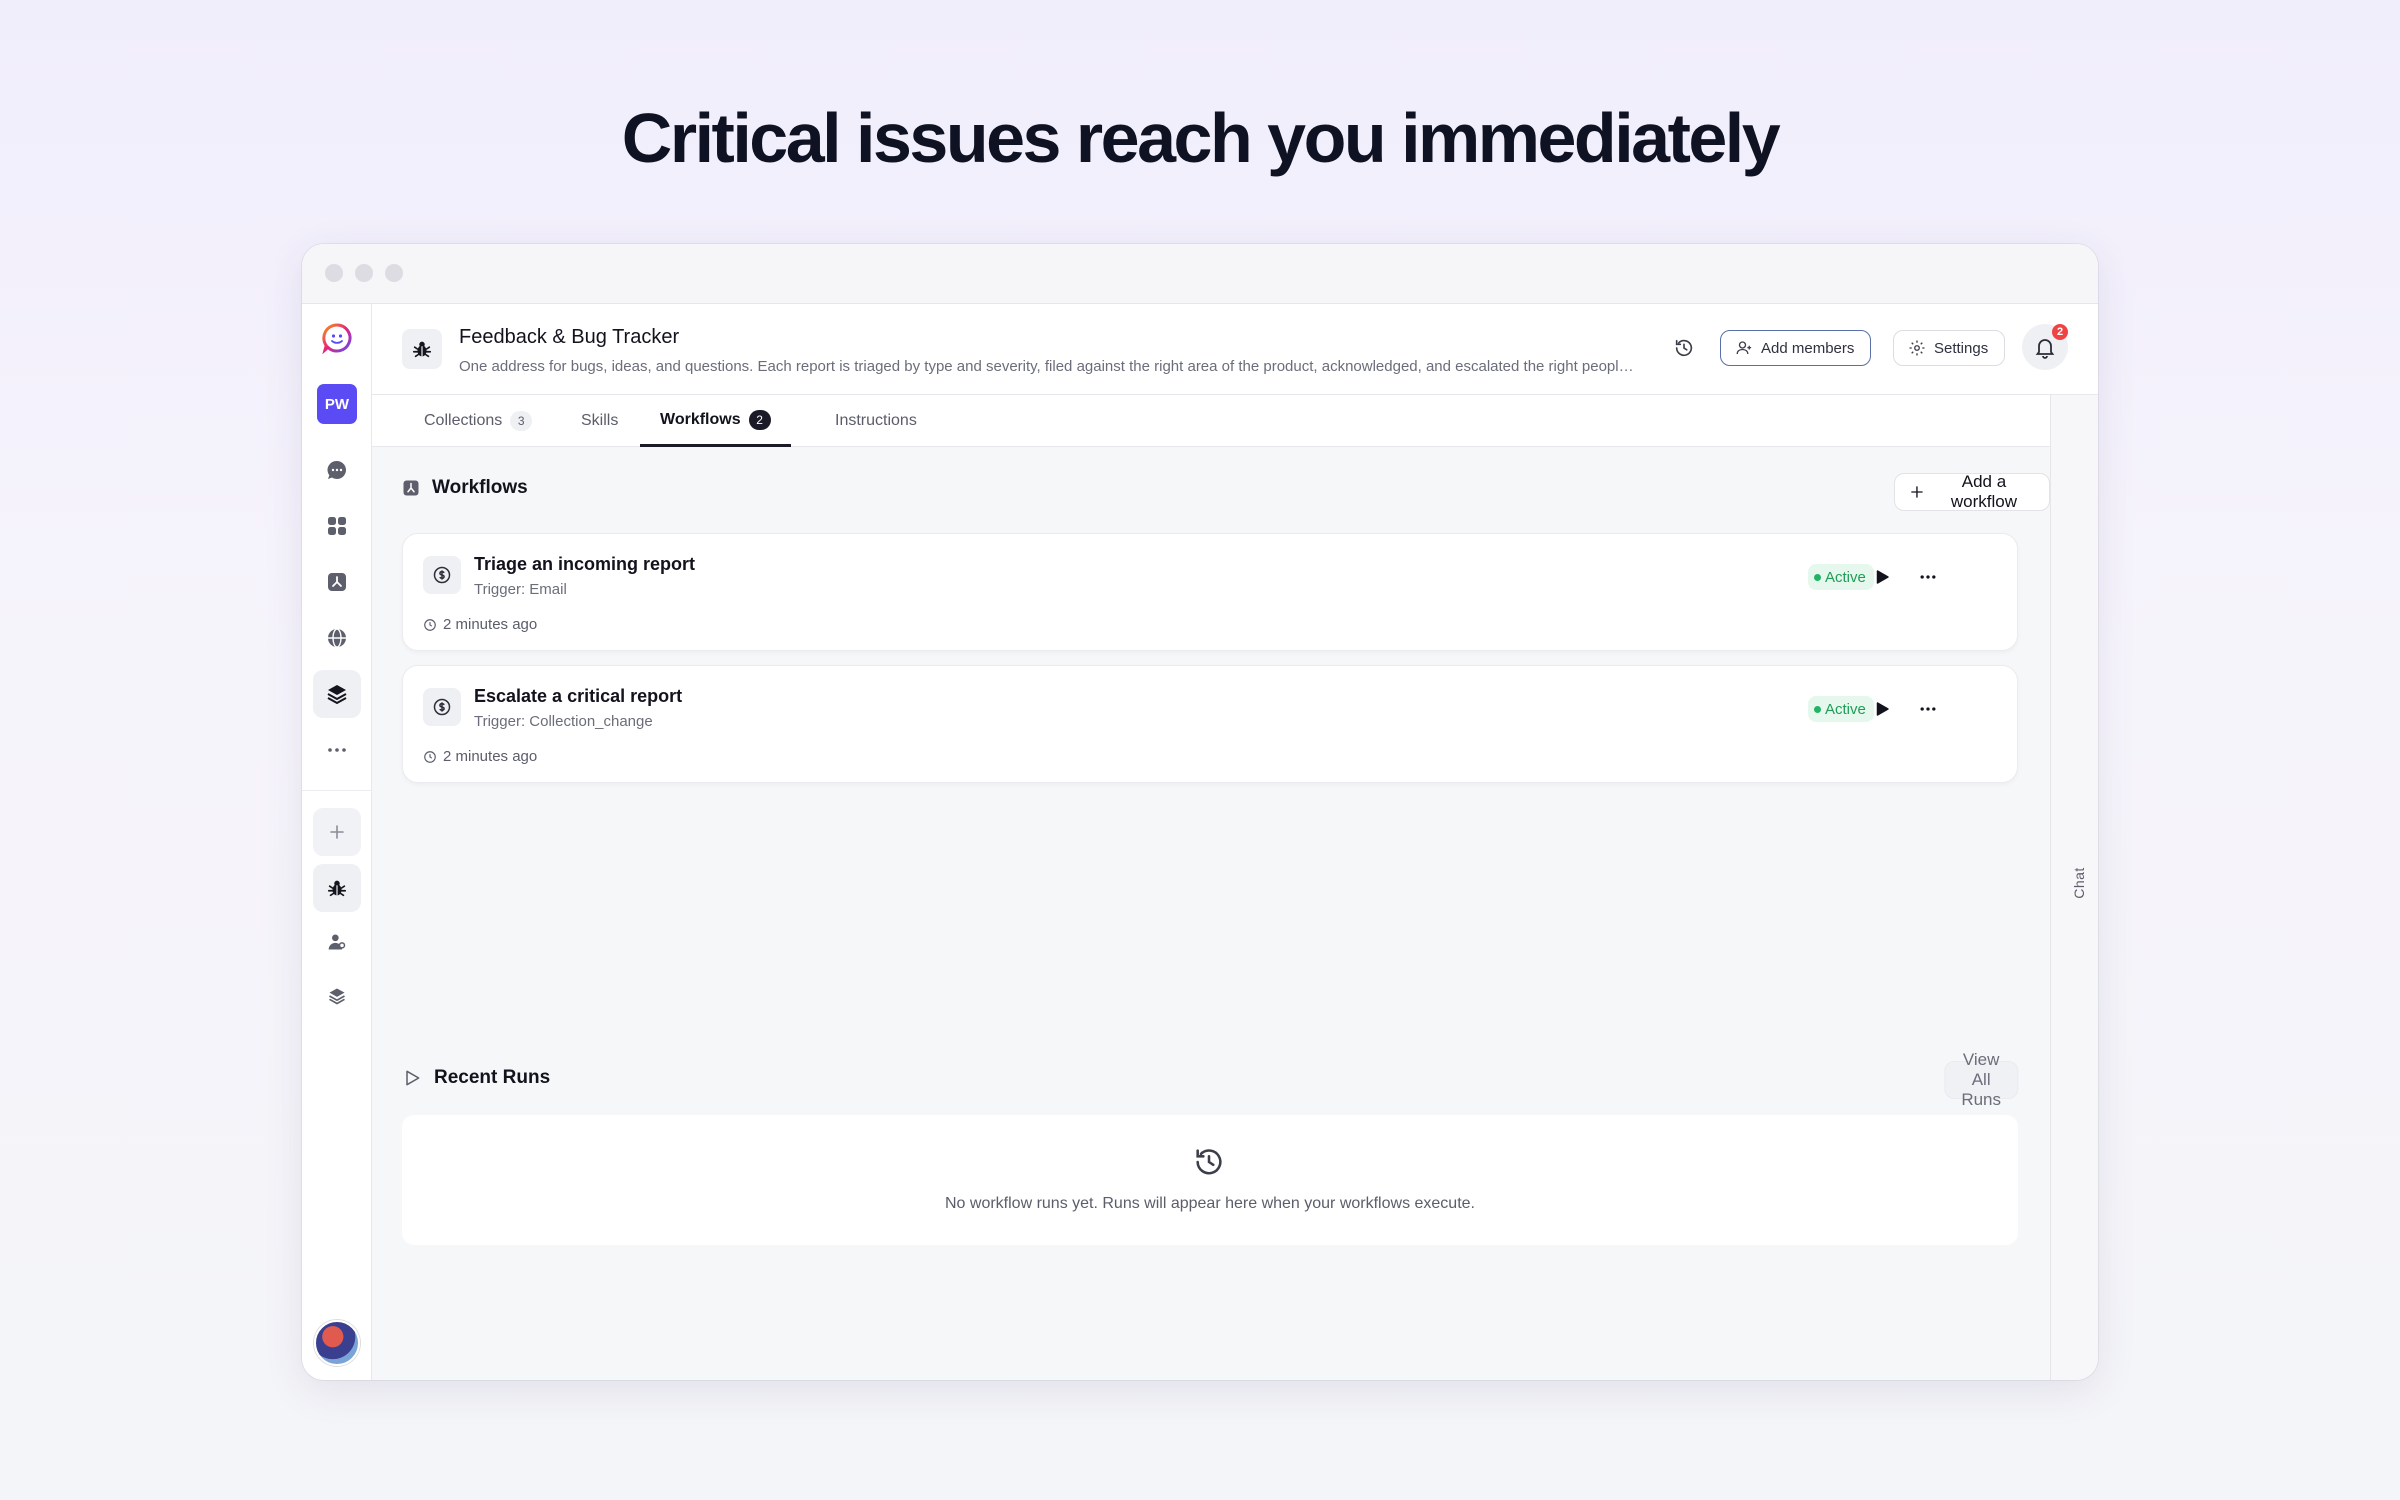 Image resolution: width=2400 pixels, height=1500 pixels. I want to click on add-workflow-label: Add a workflow, so click(1984, 491).